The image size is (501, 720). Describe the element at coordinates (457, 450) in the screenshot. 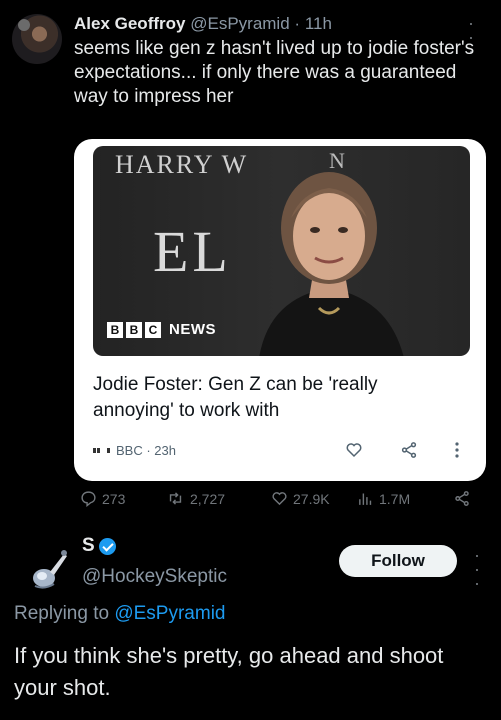

I see `card-more-icon` at that location.